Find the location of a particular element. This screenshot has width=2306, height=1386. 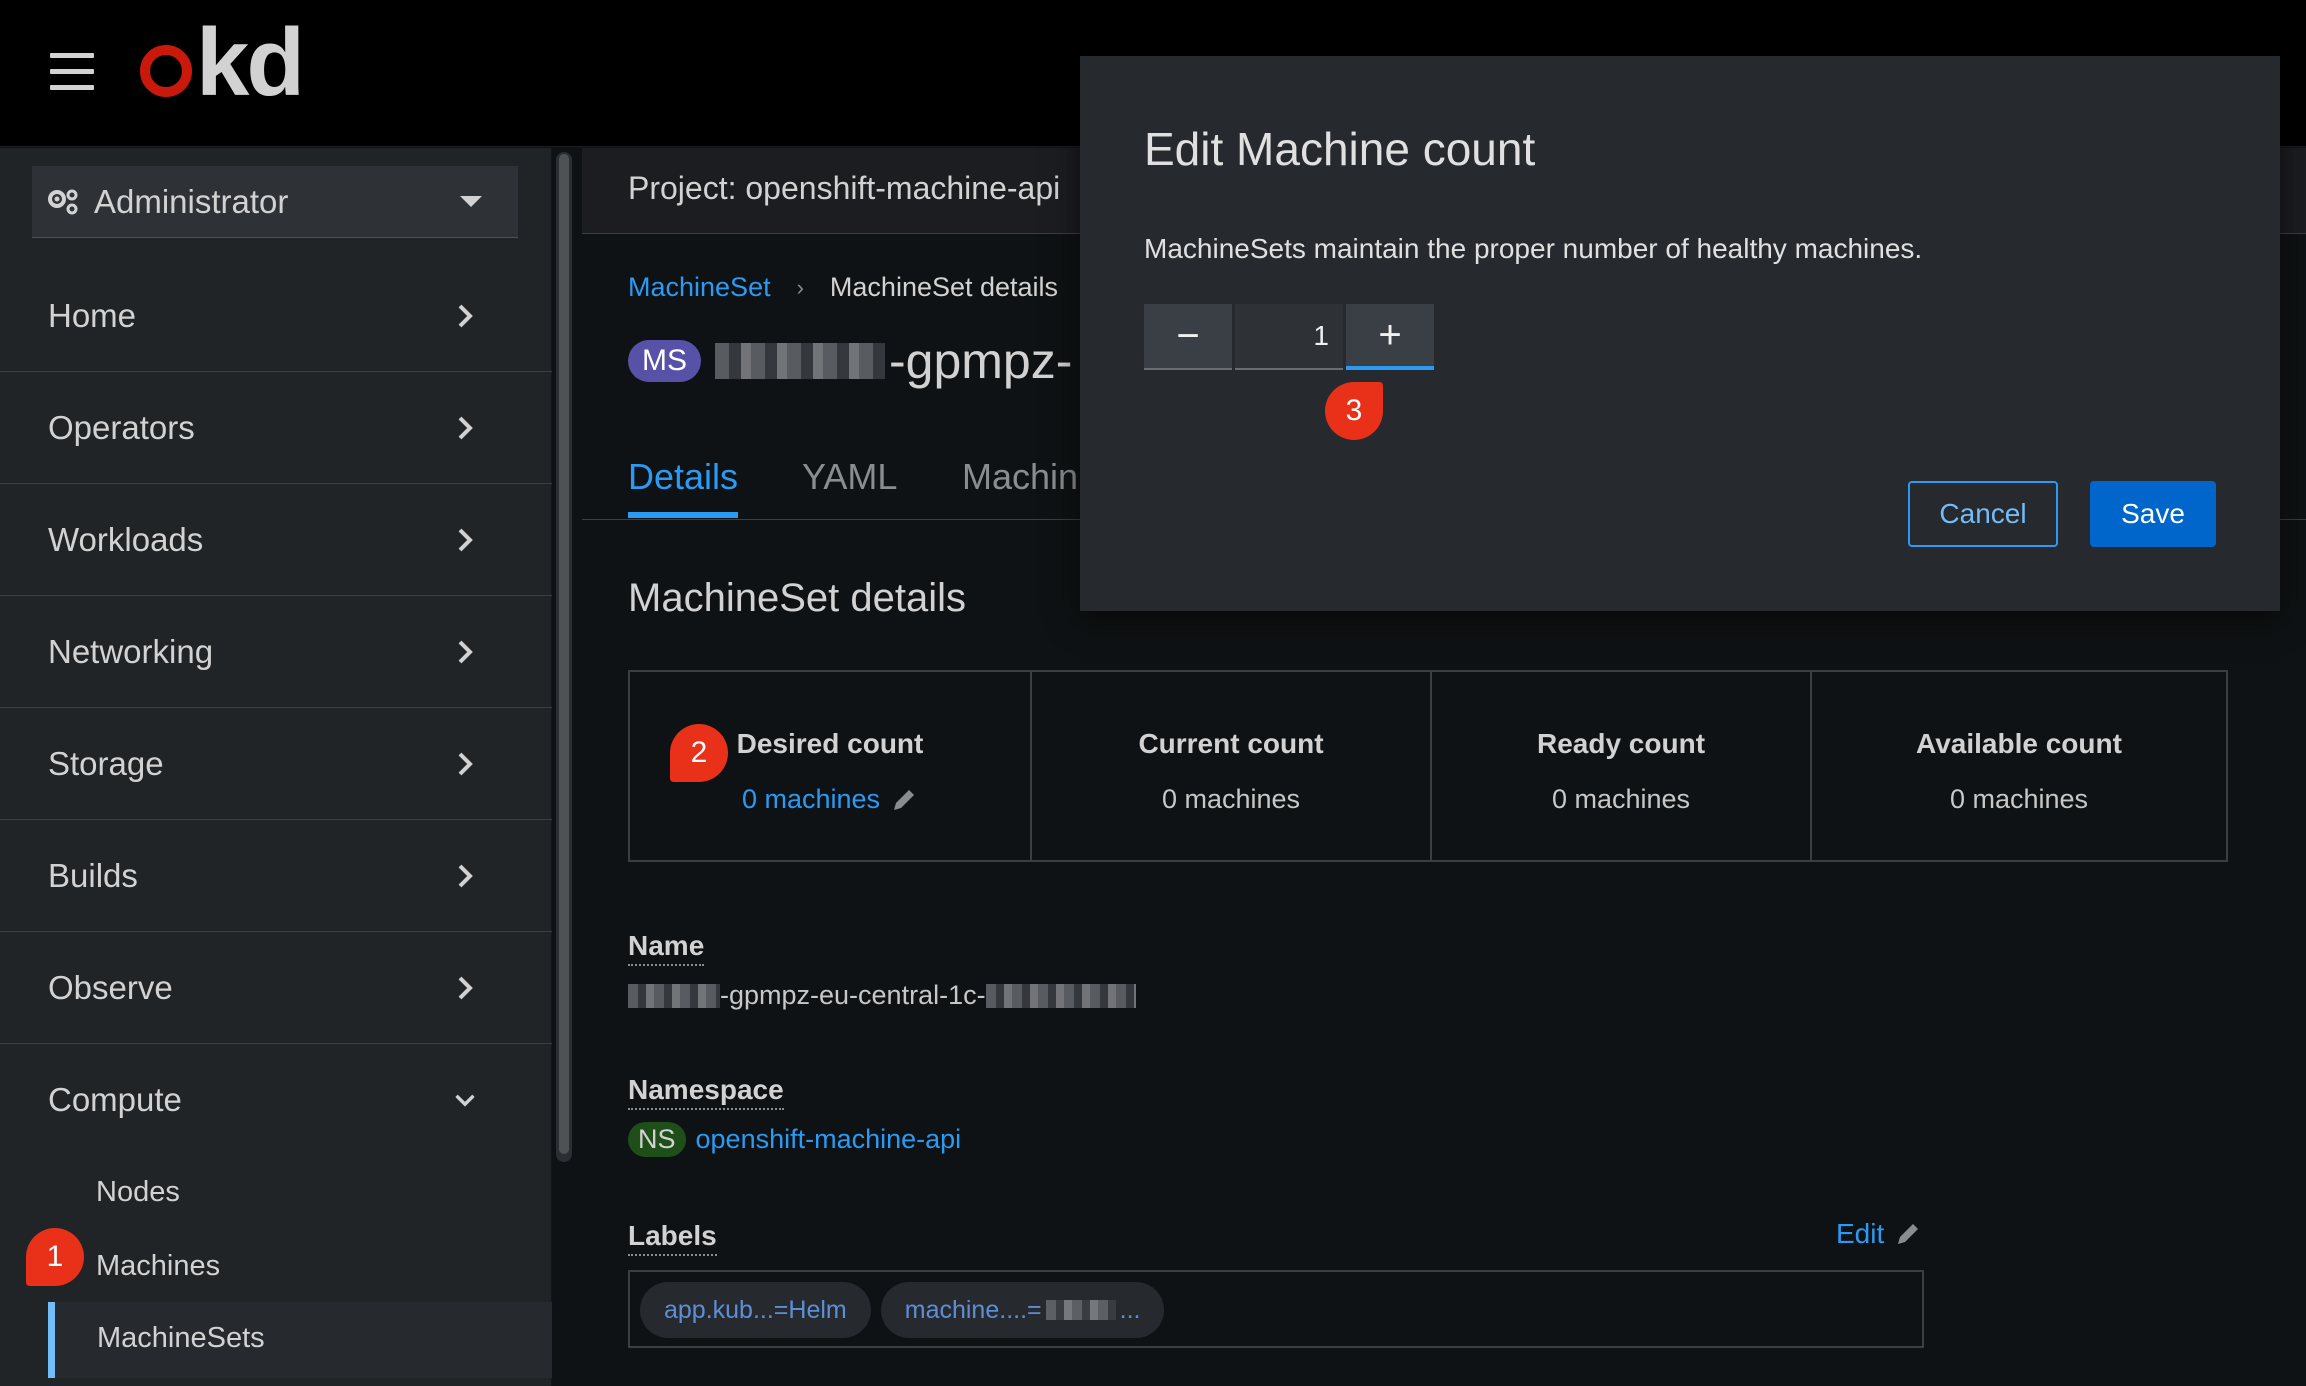

step-marker-3: 3 is located at coordinates (1354, 411).